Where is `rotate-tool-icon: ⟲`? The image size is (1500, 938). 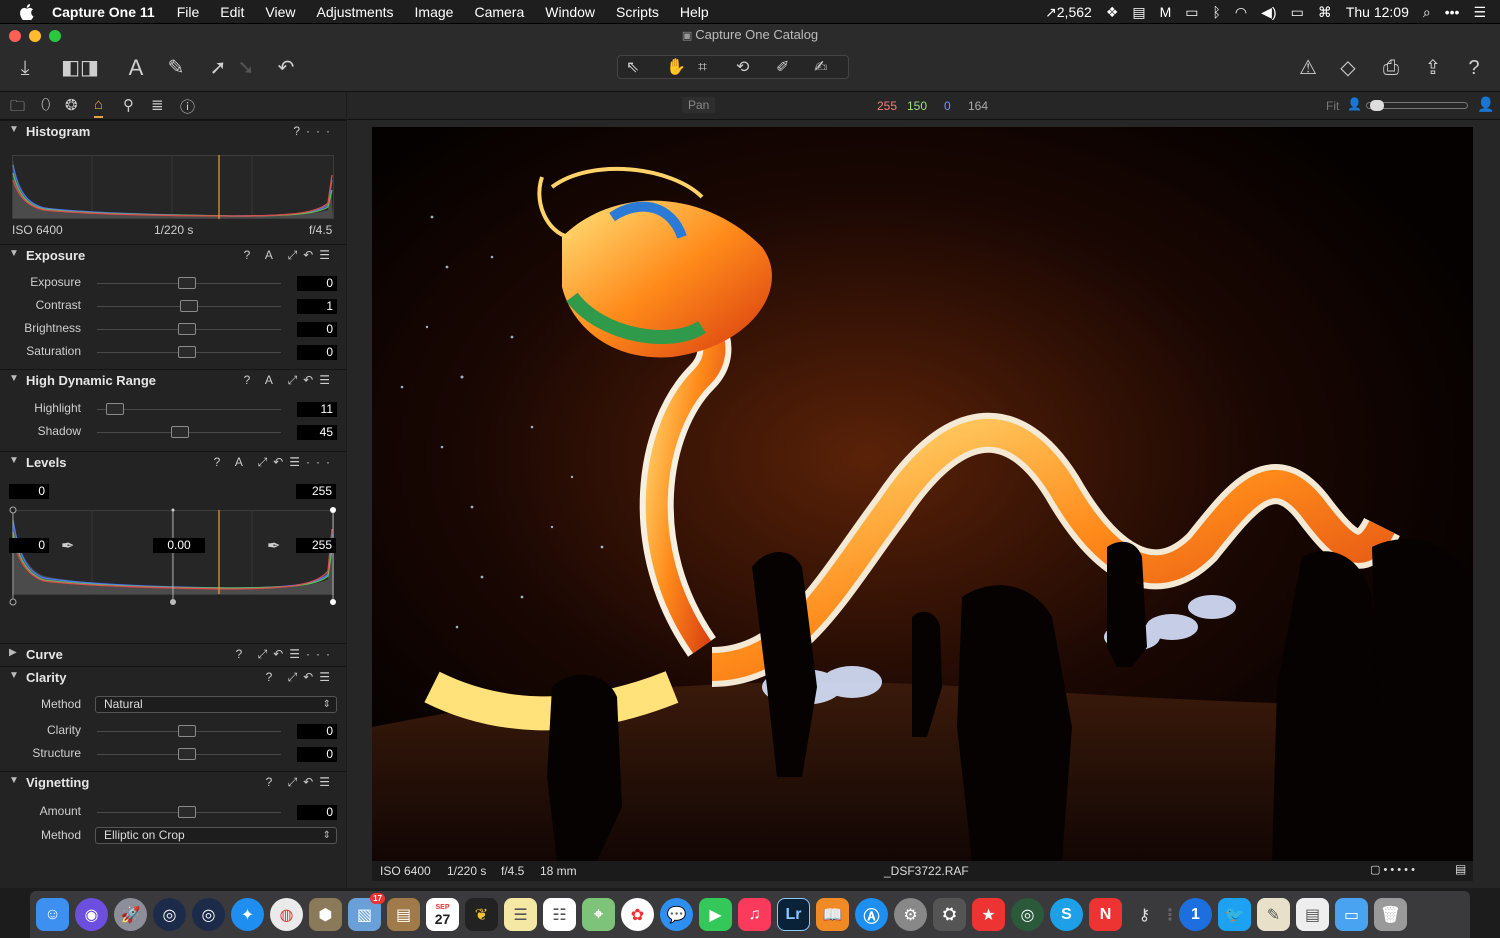 rotate-tool-icon: ⟲ is located at coordinates (742, 68).